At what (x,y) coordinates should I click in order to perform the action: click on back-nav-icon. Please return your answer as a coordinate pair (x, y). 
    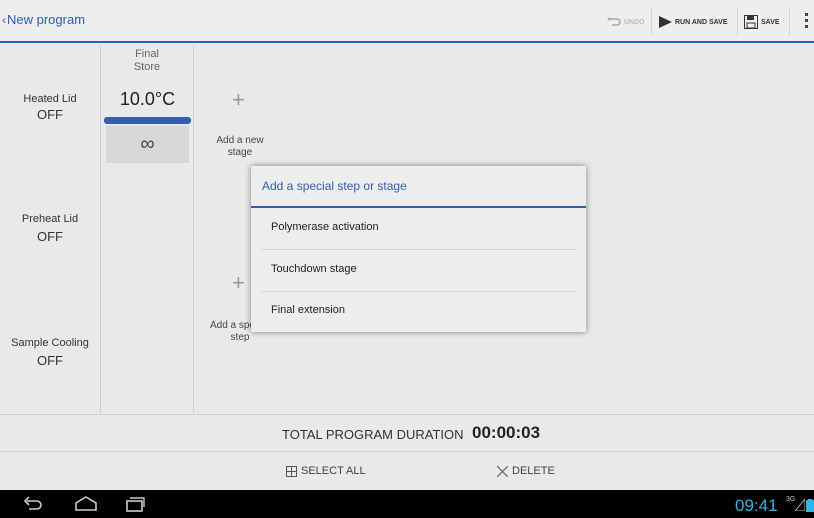
    Looking at the image, I should click on (33, 504).